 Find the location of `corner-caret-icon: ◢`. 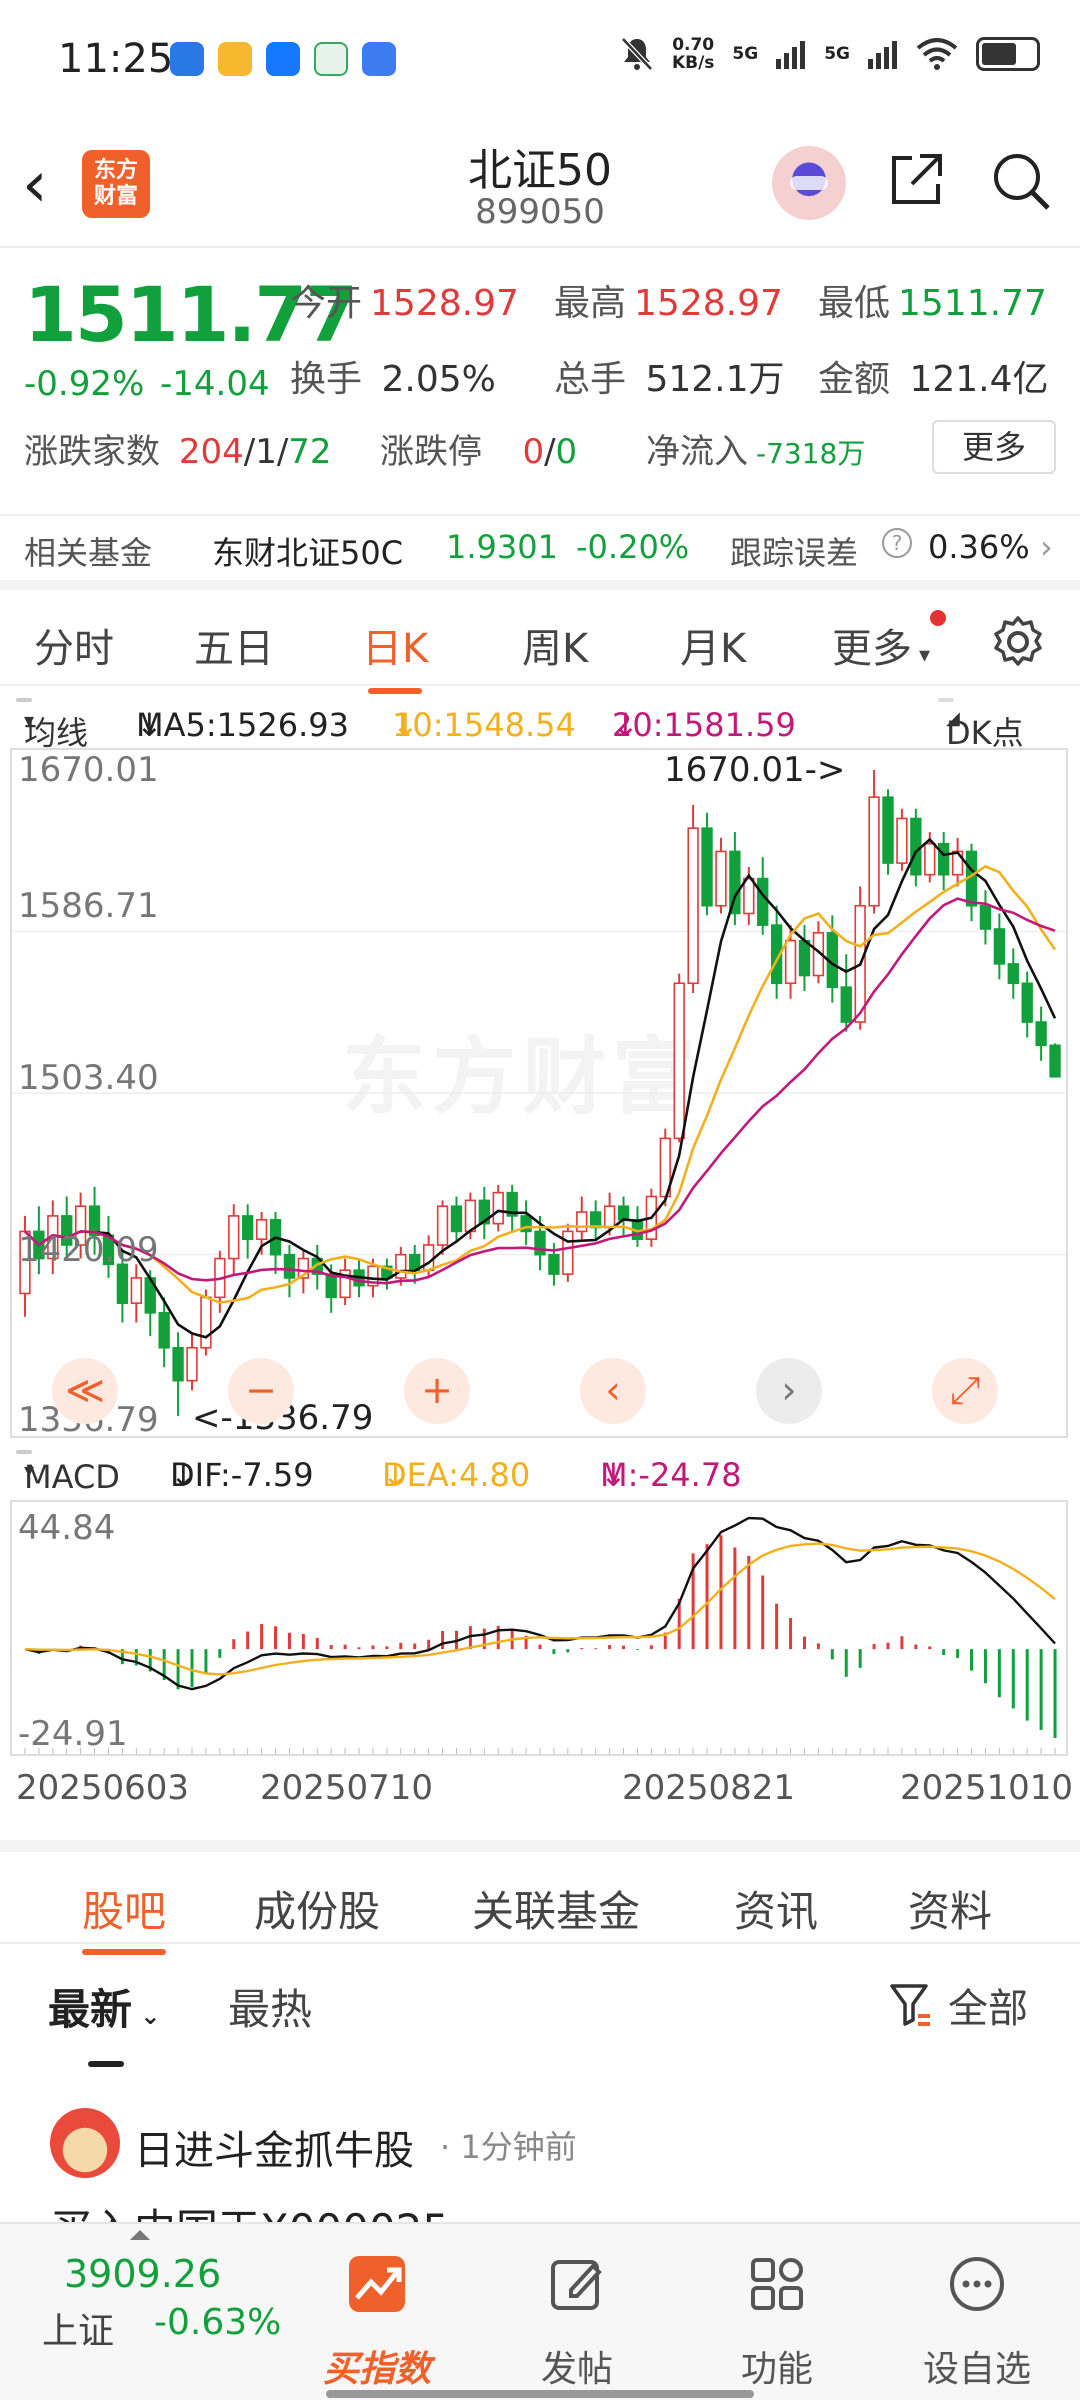

corner-caret-icon: ◢ is located at coordinates (953, 718).